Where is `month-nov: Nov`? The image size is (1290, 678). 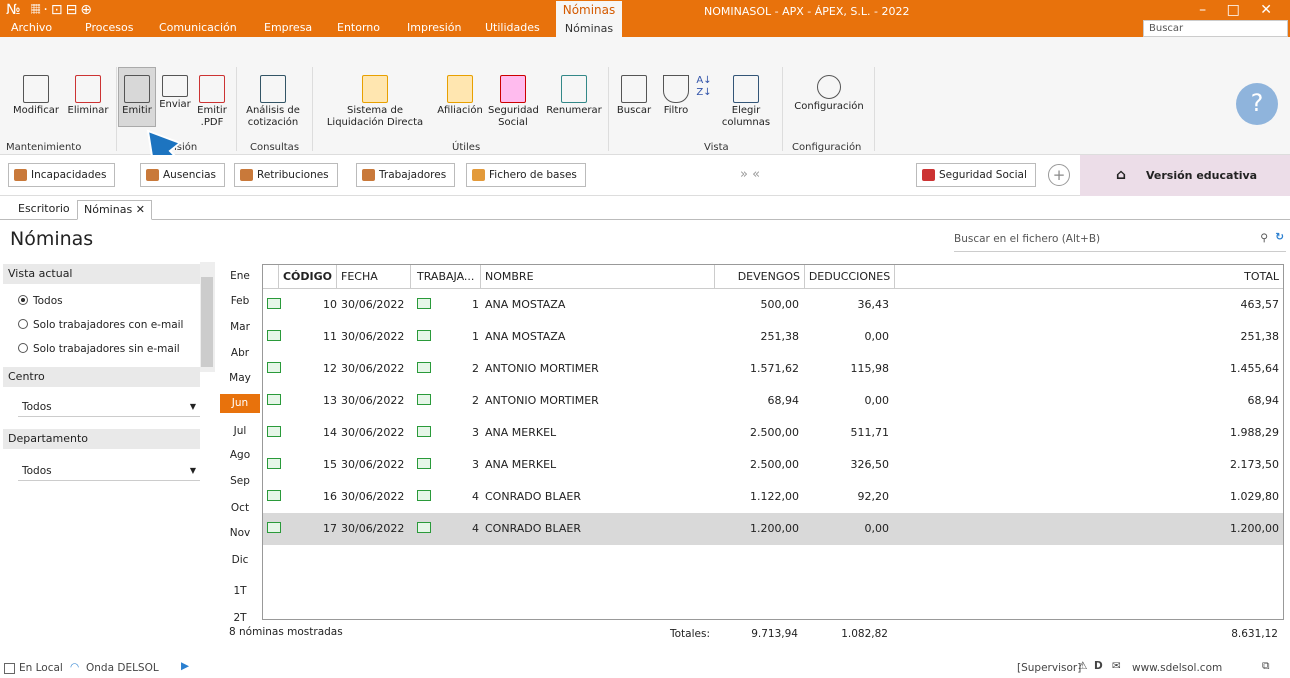
month-nov: Nov is located at coordinates (240, 533).